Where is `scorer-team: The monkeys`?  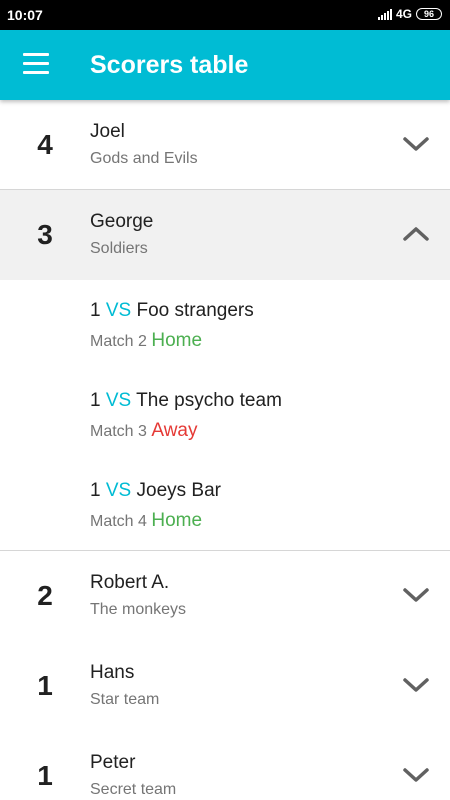
scorer-team: The monkeys is located at coordinates (138, 609).